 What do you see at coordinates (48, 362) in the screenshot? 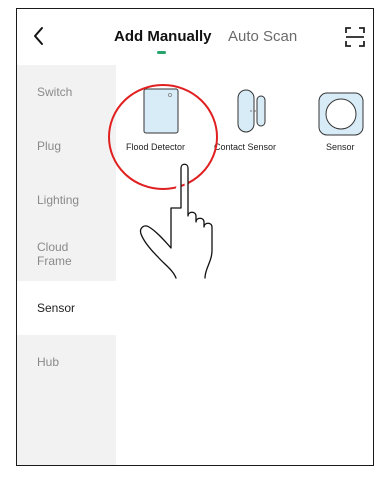
I see `sidebar-item-label: Hub` at bounding box center [48, 362].